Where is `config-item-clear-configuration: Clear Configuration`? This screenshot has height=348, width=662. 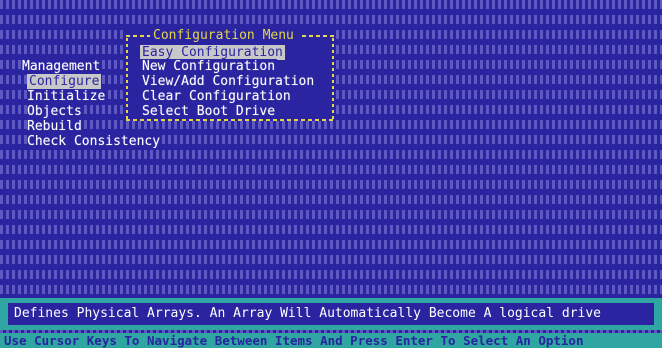 config-item-clear-configuration: Clear Configuration is located at coordinates (216, 96).